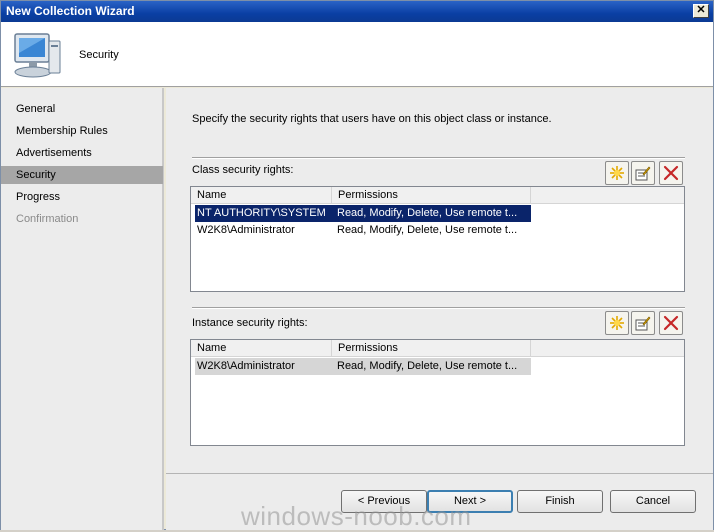 The width and height of the screenshot is (714, 532). What do you see at coordinates (701, 11) in the screenshot?
I see `close-button: ✕` at bounding box center [701, 11].